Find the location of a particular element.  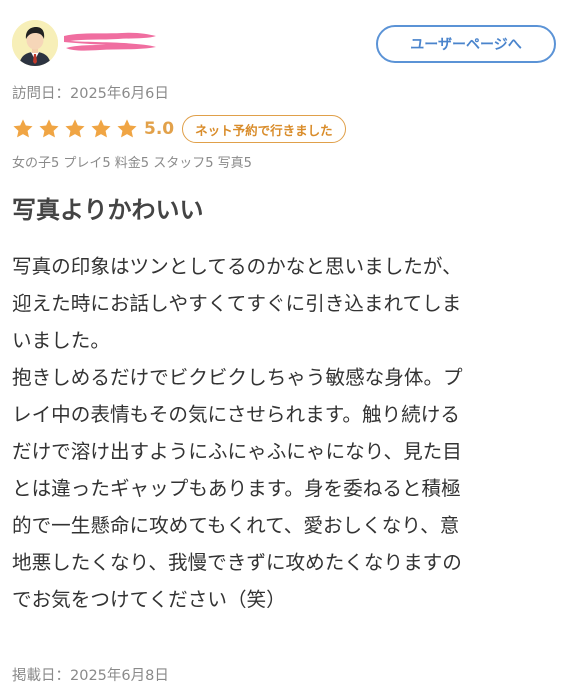

review-line: とは違ったギャップもあります。身を委ねると積極 is located at coordinates (236, 488).